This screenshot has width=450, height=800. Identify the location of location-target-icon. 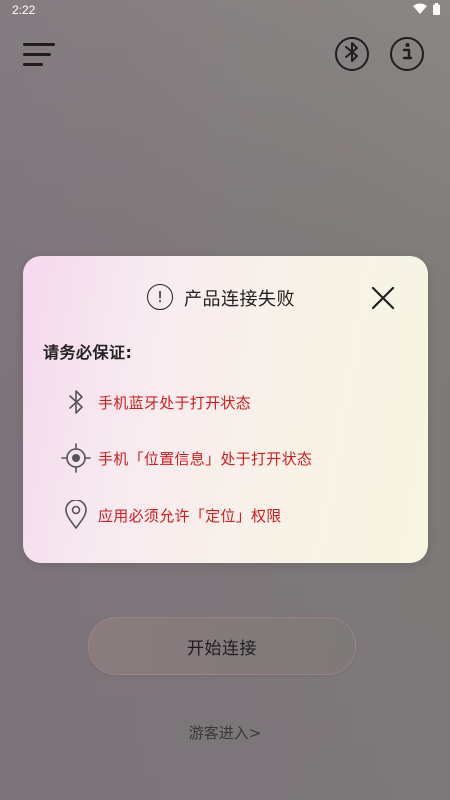
(76, 458).